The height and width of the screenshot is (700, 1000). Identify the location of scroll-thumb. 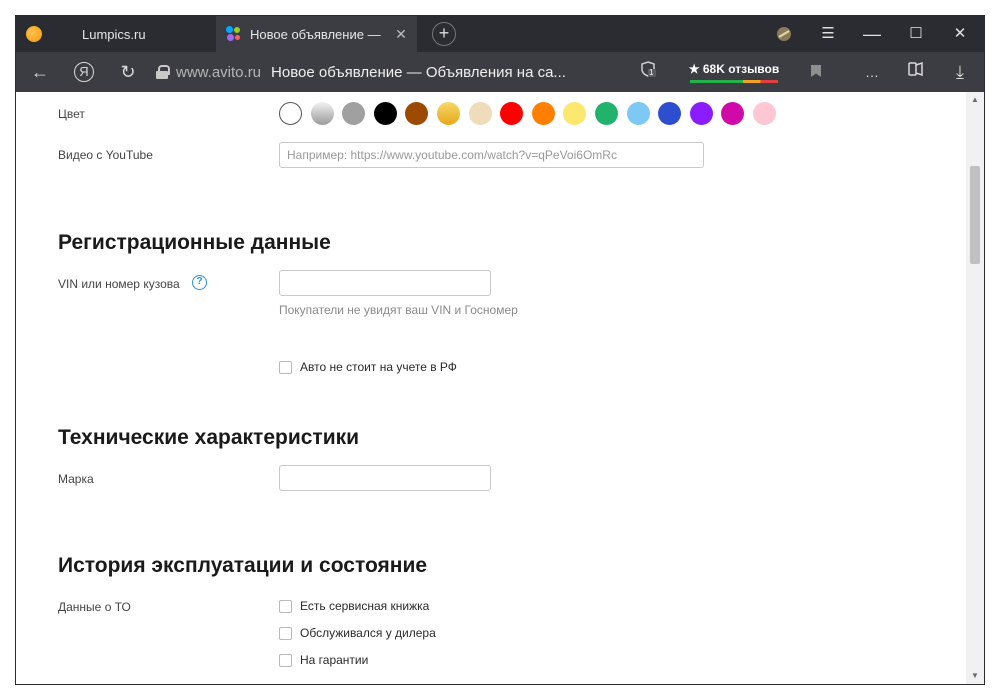
(975, 215).